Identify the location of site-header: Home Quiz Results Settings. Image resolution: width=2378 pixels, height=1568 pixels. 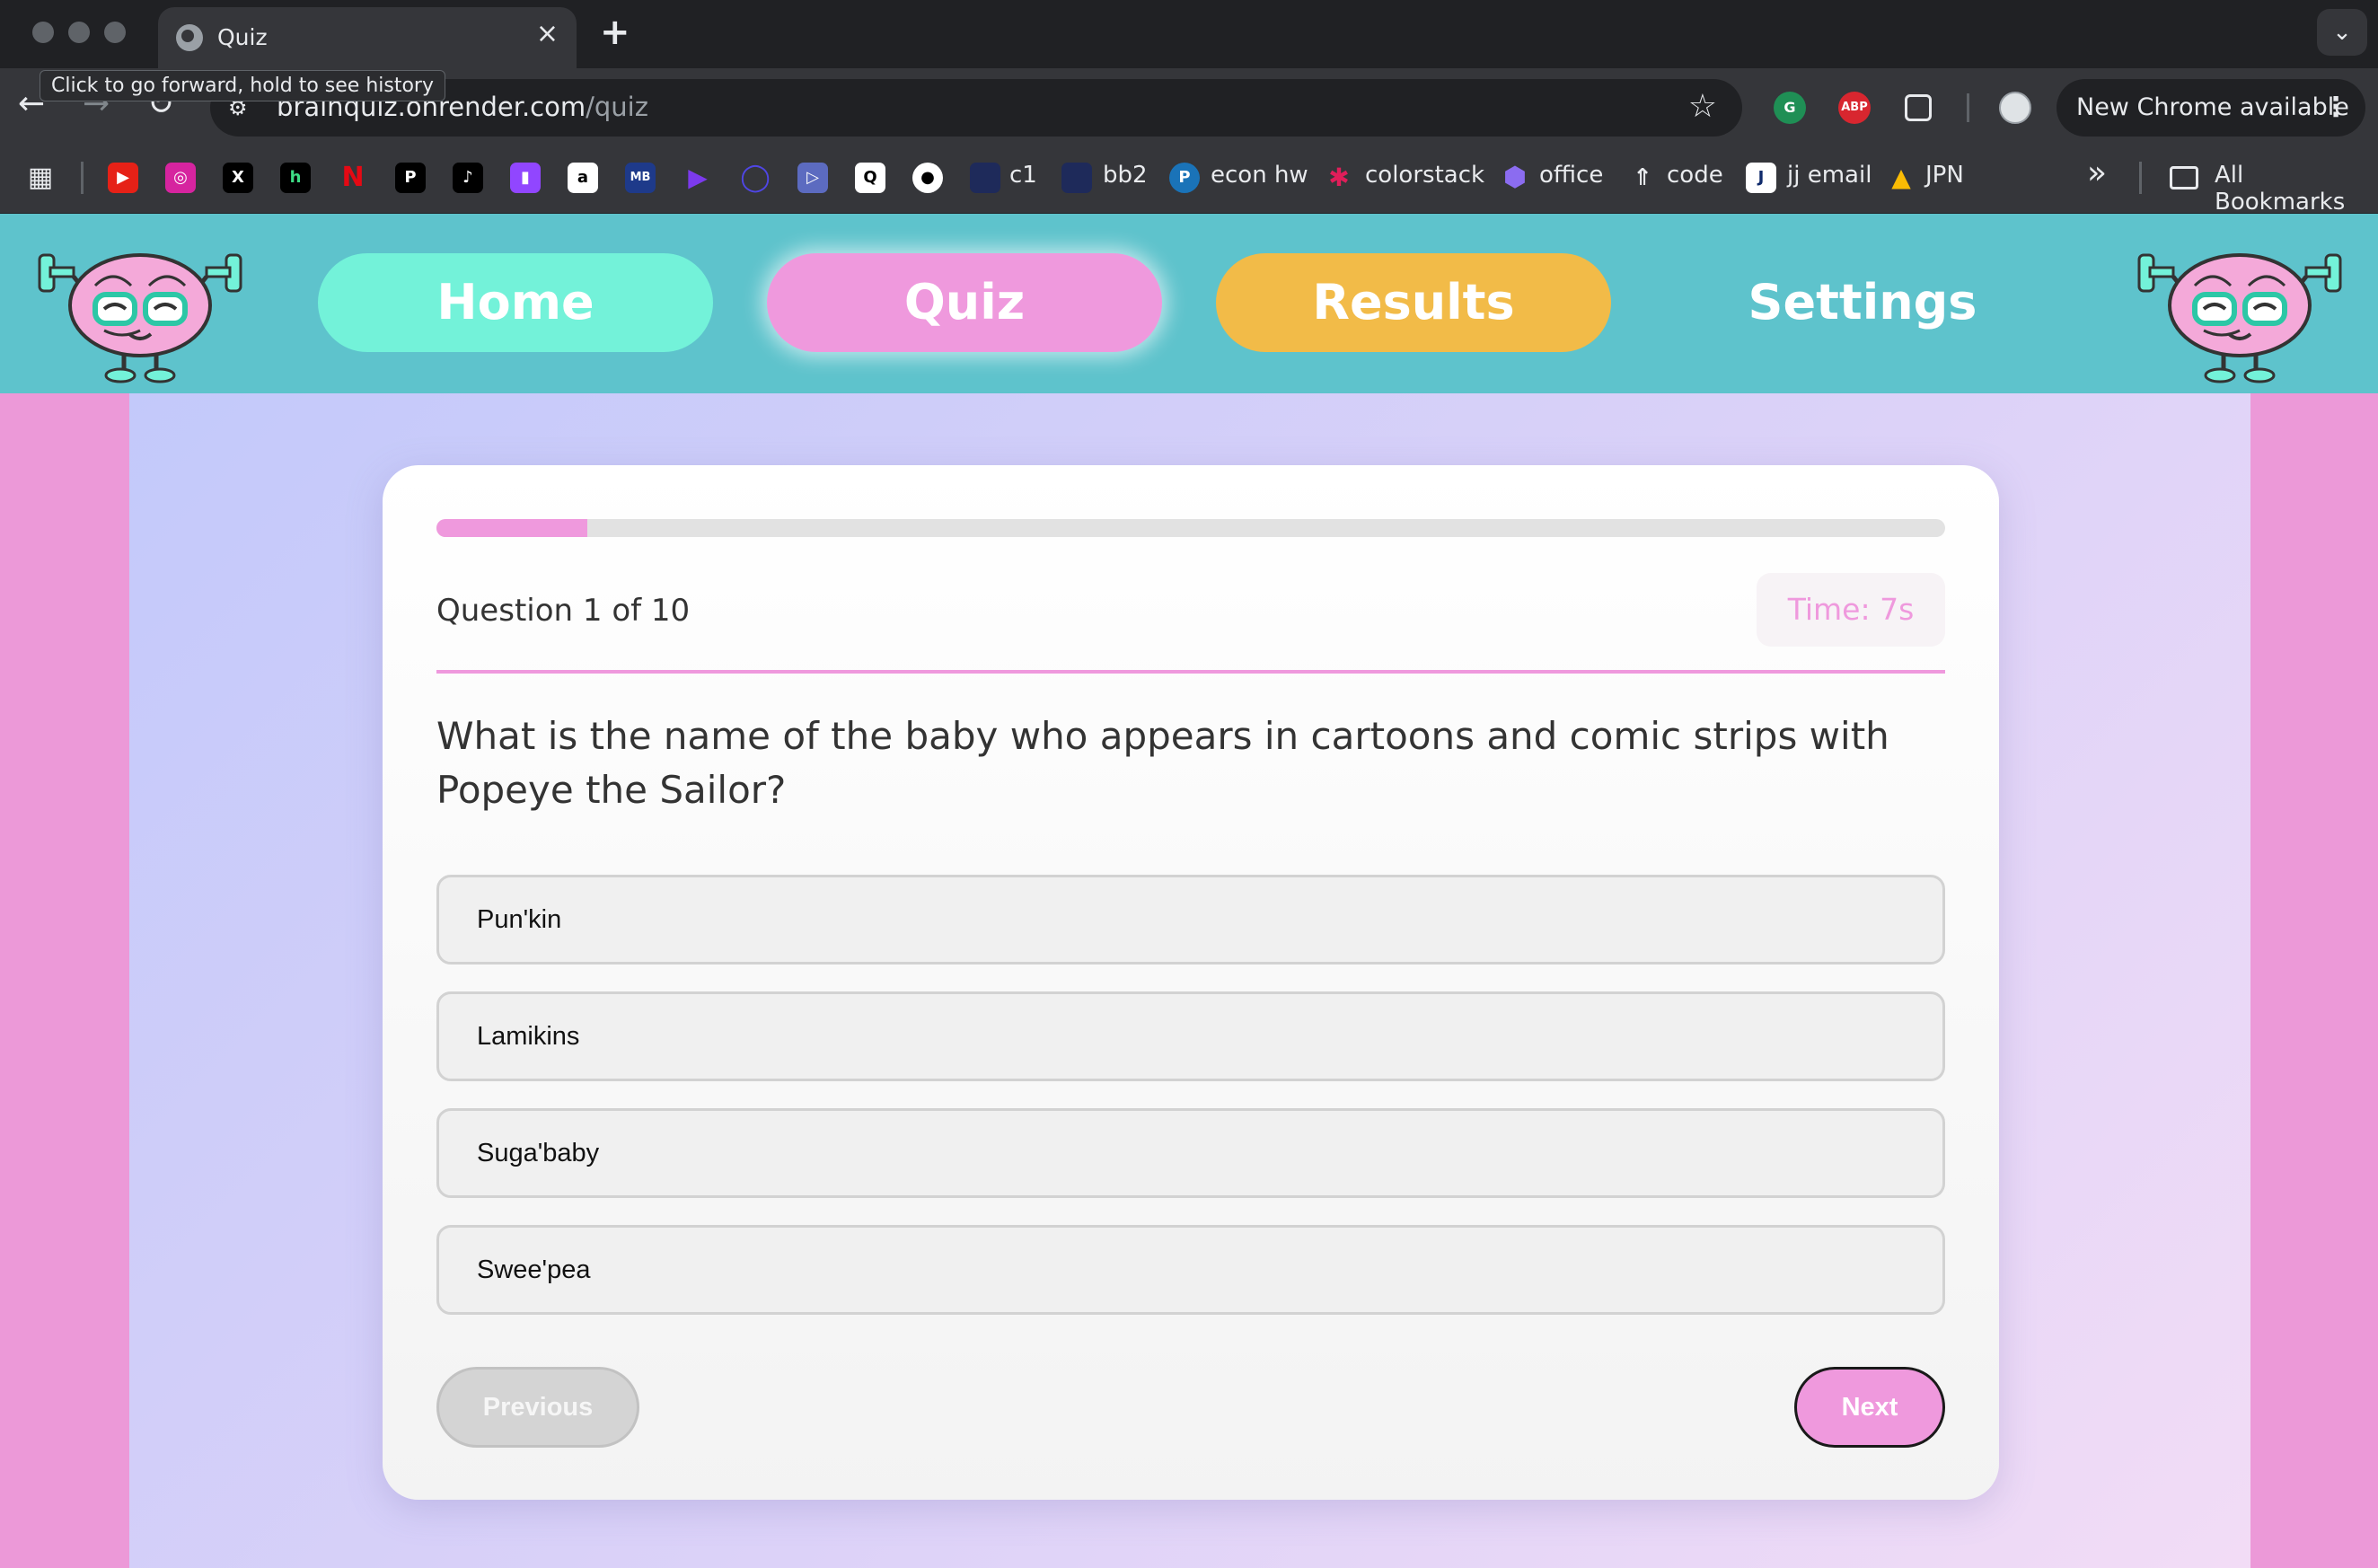
(1189, 303).